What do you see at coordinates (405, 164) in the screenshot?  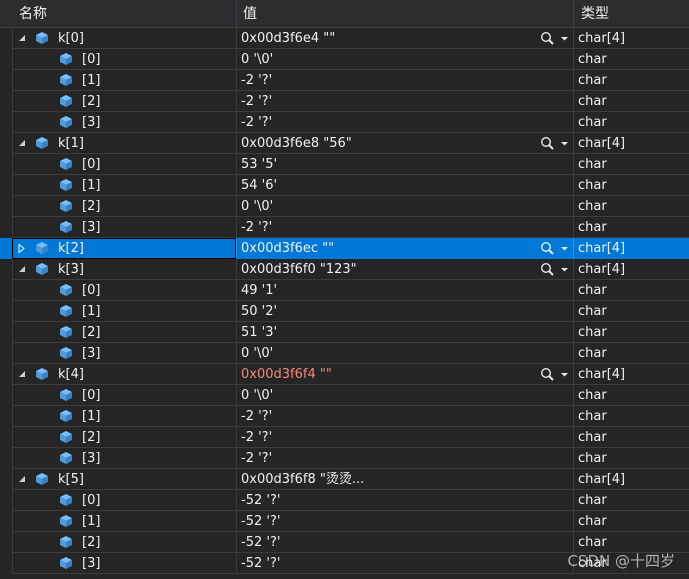 I see `value-cell: 53 '5'` at bounding box center [405, 164].